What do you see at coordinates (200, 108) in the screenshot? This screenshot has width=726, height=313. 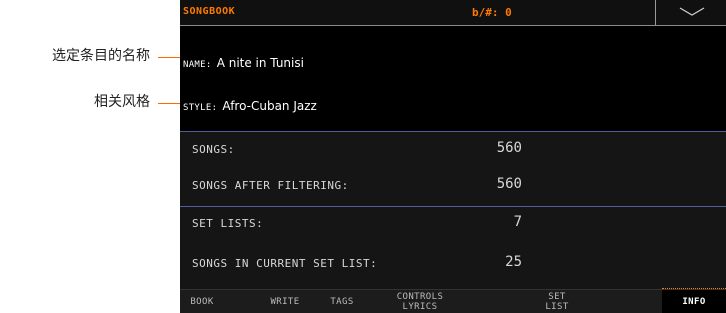 I see `style-label: STYLE:` at bounding box center [200, 108].